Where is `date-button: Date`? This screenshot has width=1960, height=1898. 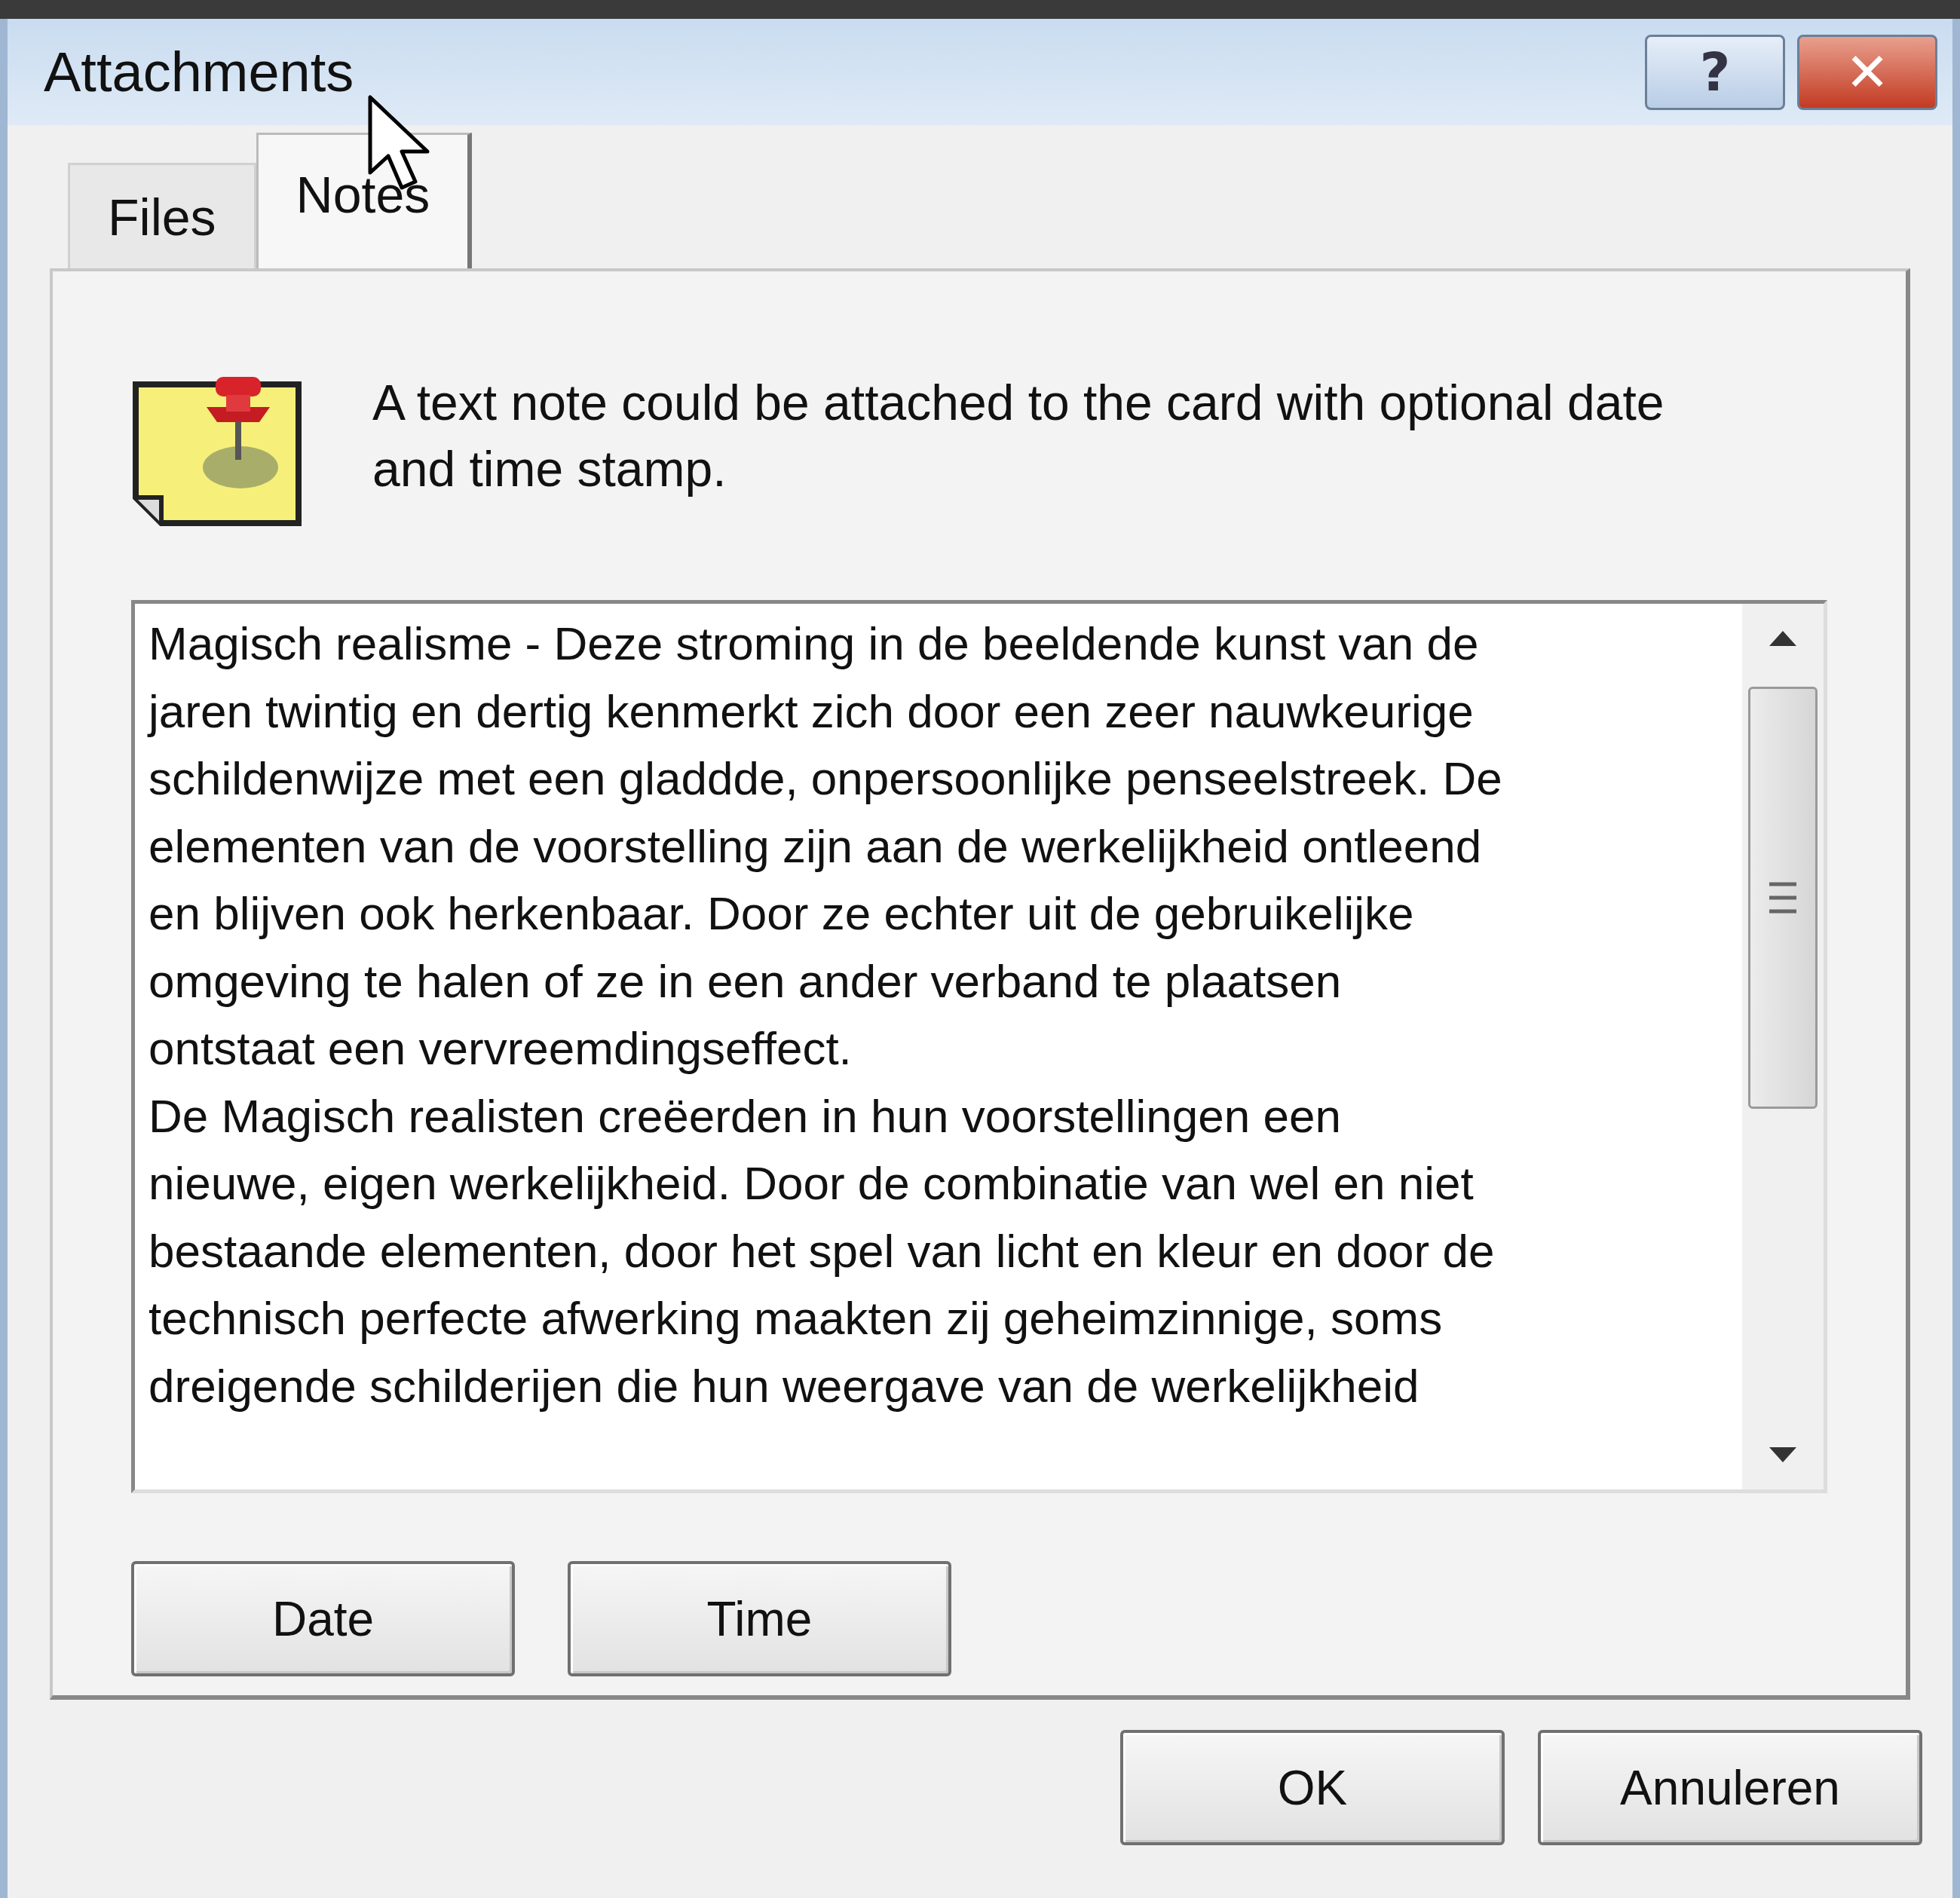 date-button: Date is located at coordinates (323, 1618).